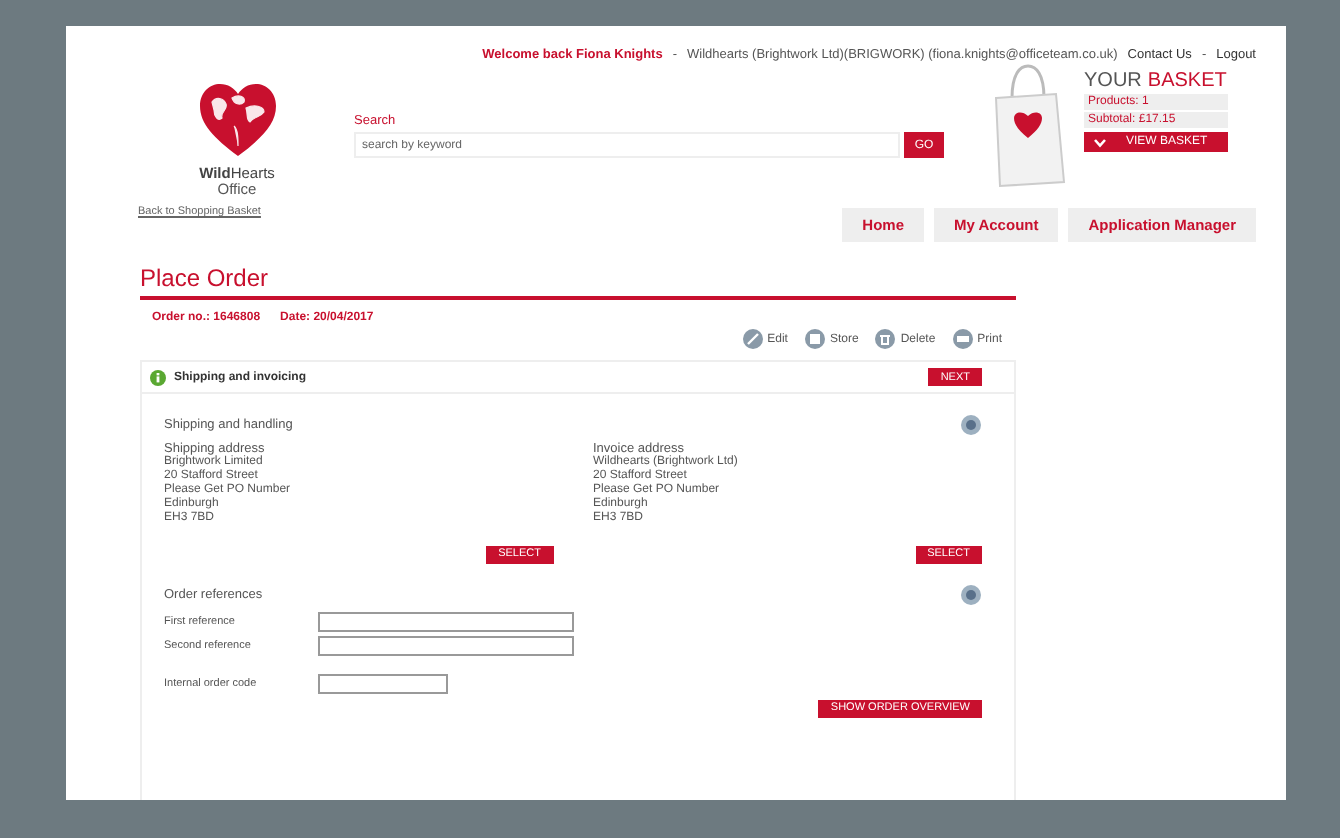 This screenshot has height=838, width=1340. What do you see at coordinates (237, 122) in the screenshot?
I see `heart-globe-logo-icon` at bounding box center [237, 122].